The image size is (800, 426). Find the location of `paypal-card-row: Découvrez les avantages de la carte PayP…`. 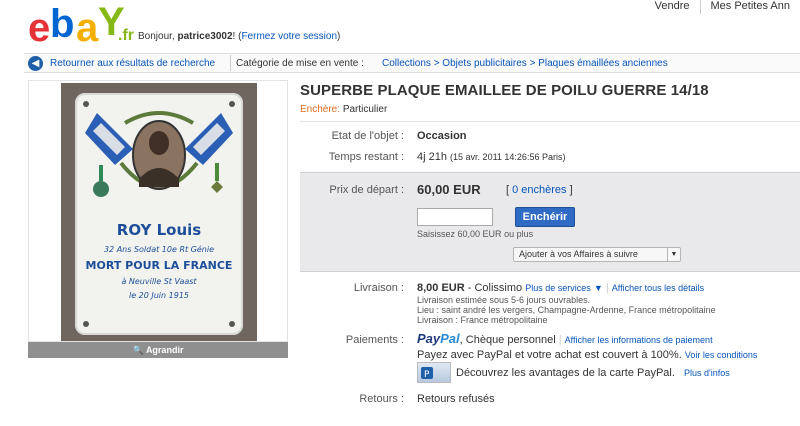

paypal-card-row: Découvrez les avantages de la carte PayP… is located at coordinates (593, 373).